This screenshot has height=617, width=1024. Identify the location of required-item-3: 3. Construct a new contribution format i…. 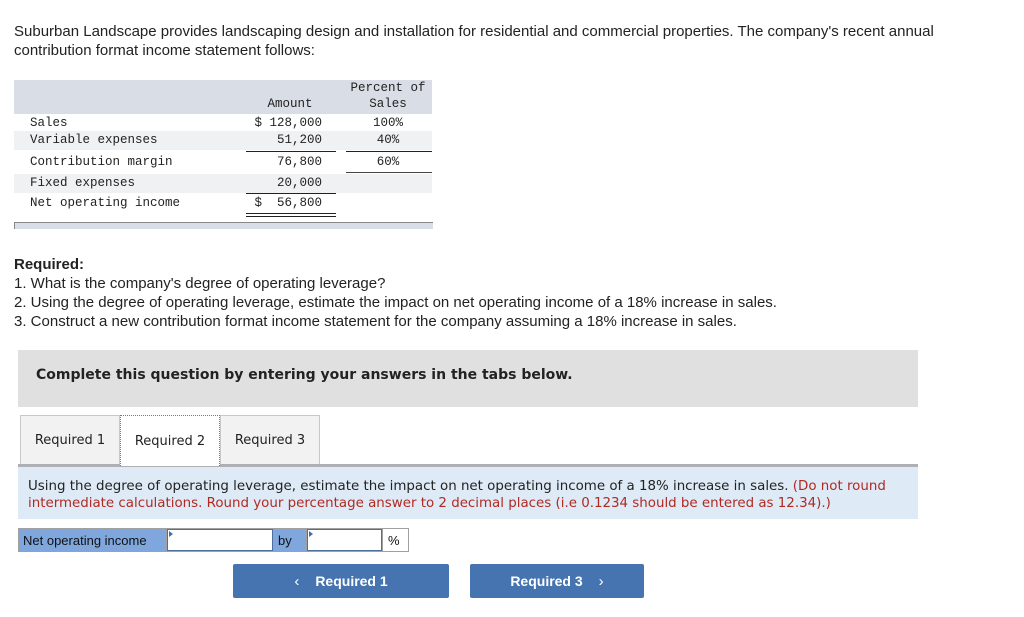
(375, 321).